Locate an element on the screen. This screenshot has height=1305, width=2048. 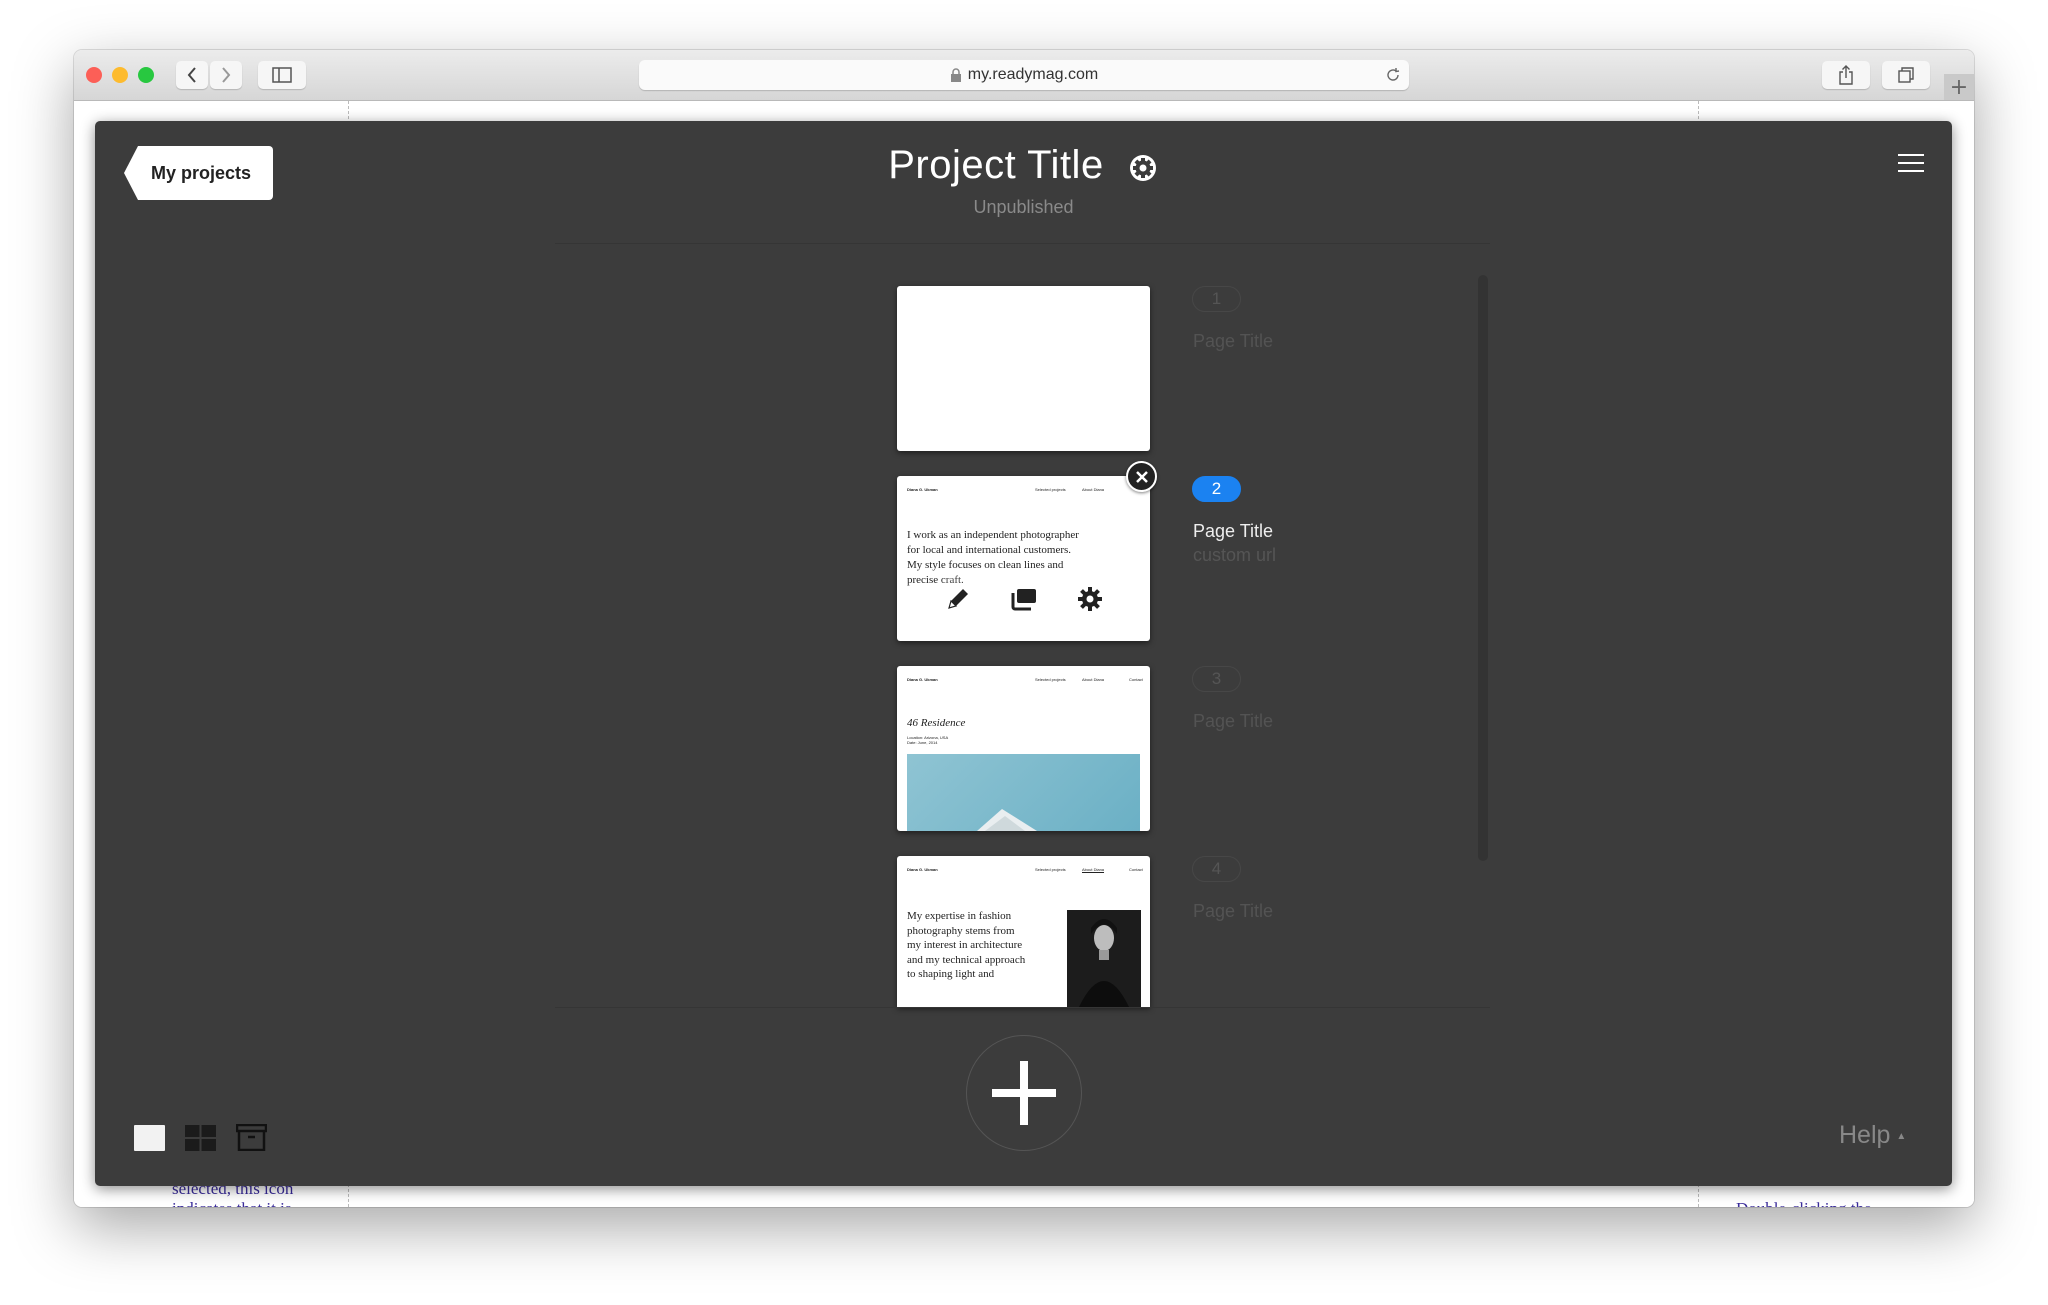
pencil-icon is located at coordinates (958, 599).